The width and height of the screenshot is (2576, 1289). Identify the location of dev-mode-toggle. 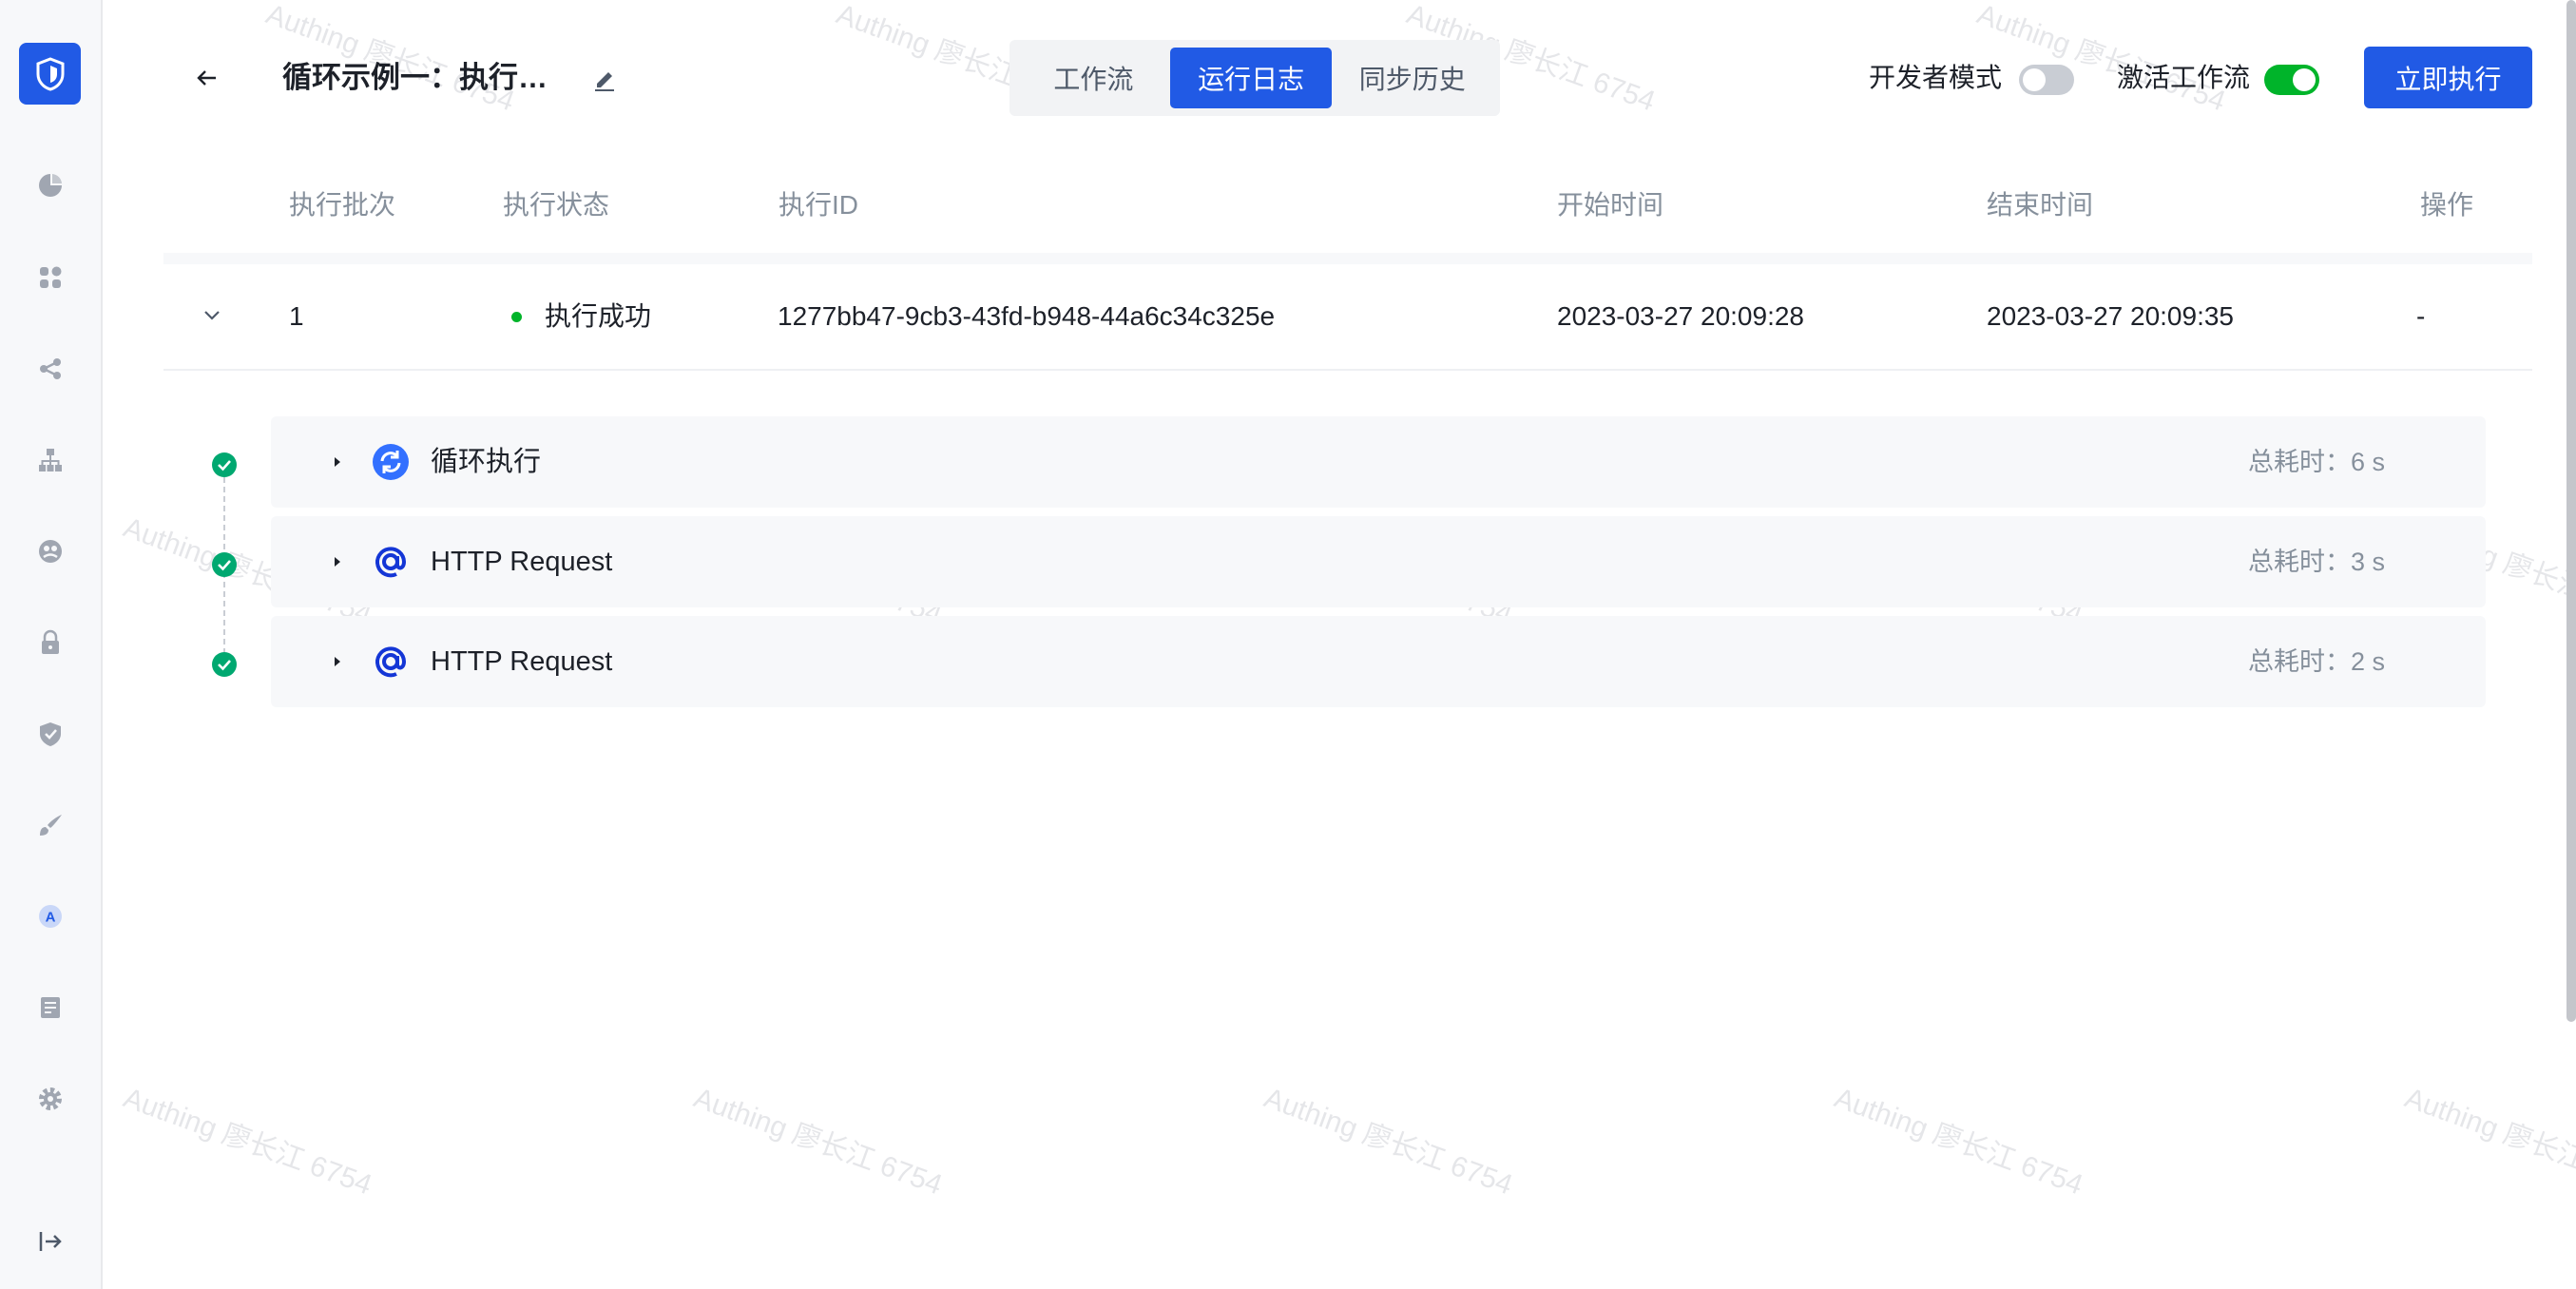
(2046, 80).